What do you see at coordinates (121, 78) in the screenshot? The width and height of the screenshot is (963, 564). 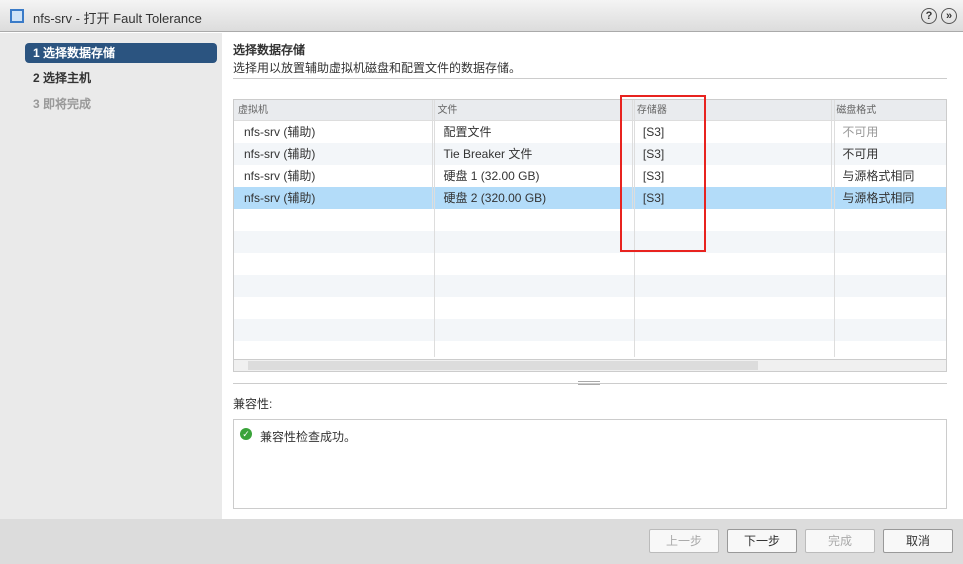 I see `step-select-host: 2 选择主机` at bounding box center [121, 78].